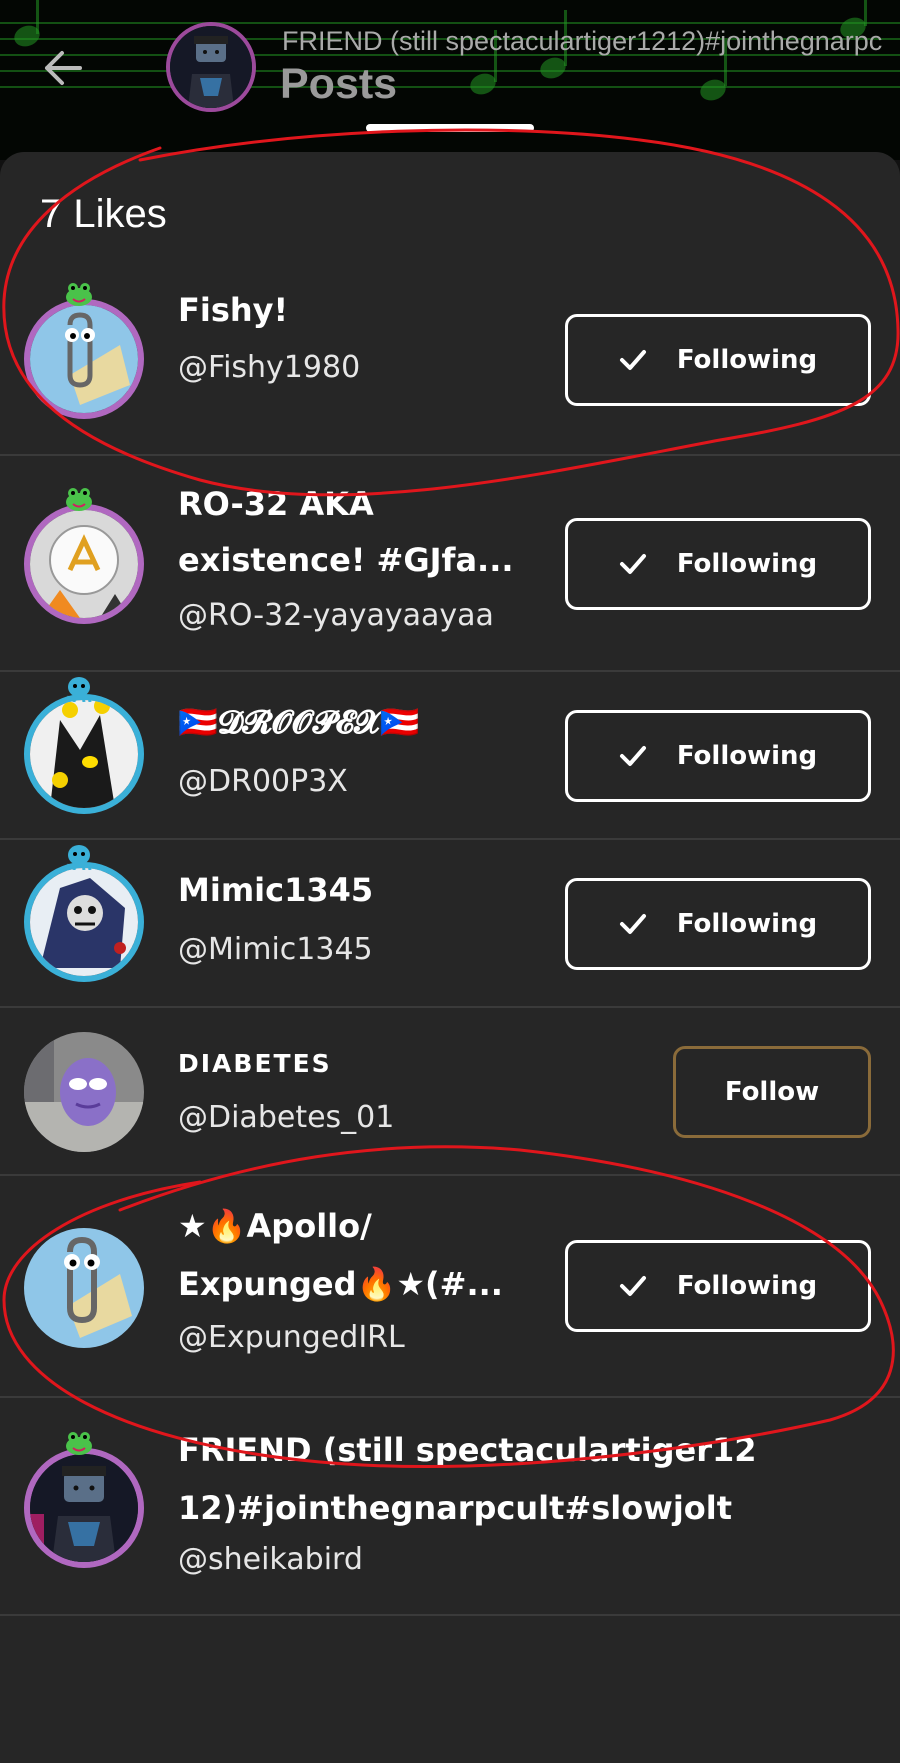 The width and height of the screenshot is (900, 1763). I want to click on arrow-left-icon, so click(63, 68).